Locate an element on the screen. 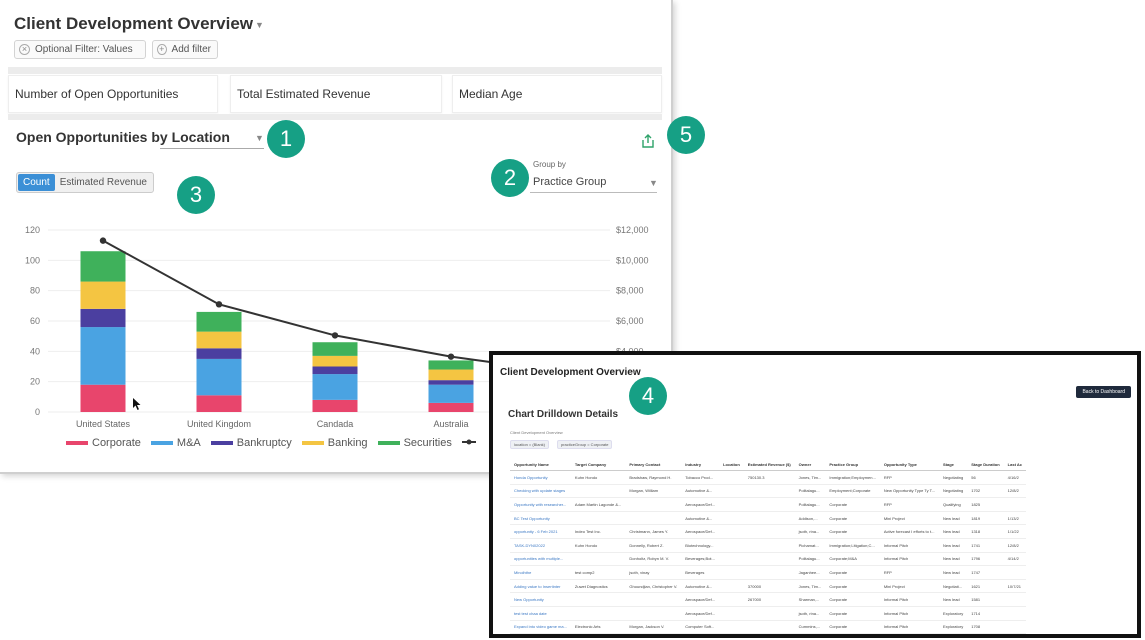  legend-swatch is located at coordinates (388, 443).